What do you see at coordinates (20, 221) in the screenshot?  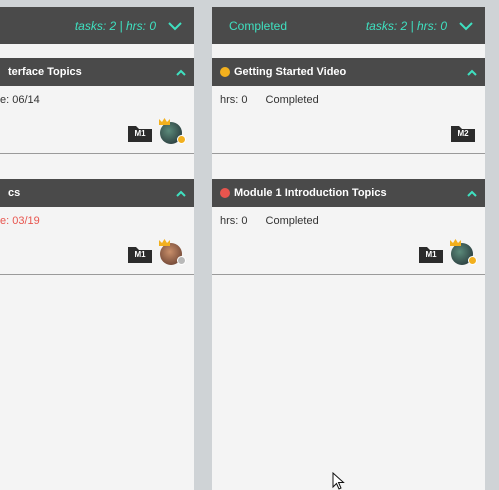 I see `due-date: e: 03/19` at bounding box center [20, 221].